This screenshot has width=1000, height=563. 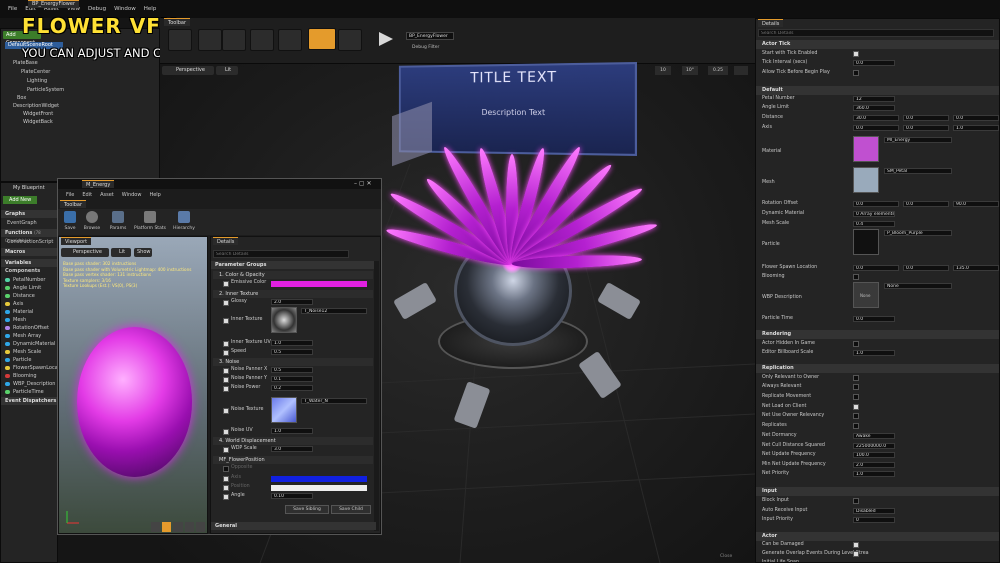 What do you see at coordinates (31, 368) in the screenshot?
I see `variable-item: FlowerSpawnLocation` at bounding box center [31, 368].